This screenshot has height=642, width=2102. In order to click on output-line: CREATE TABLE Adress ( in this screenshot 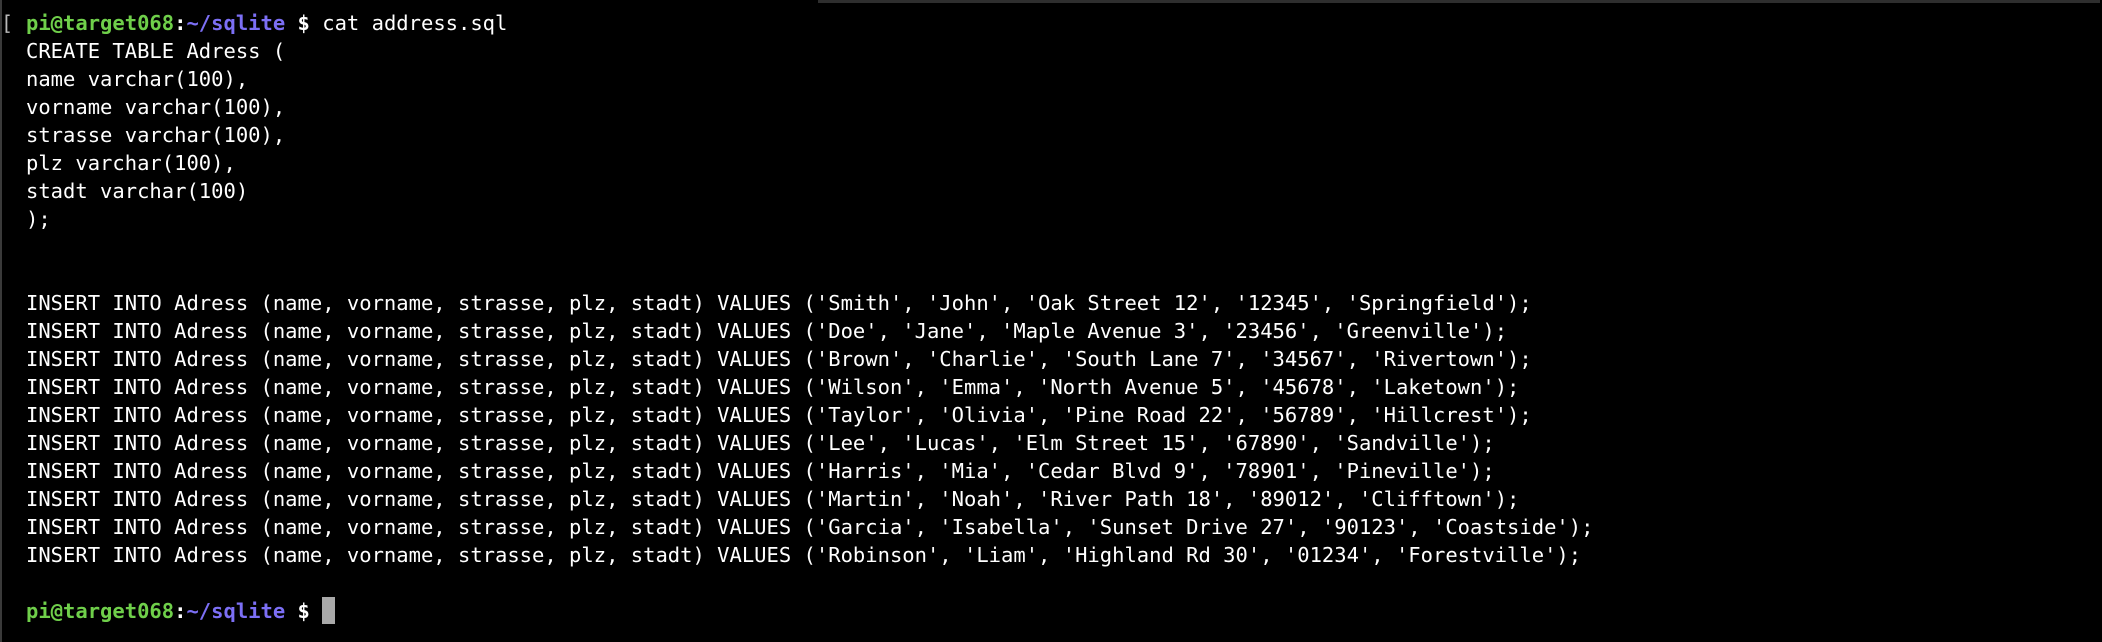, I will do `click(156, 51)`.